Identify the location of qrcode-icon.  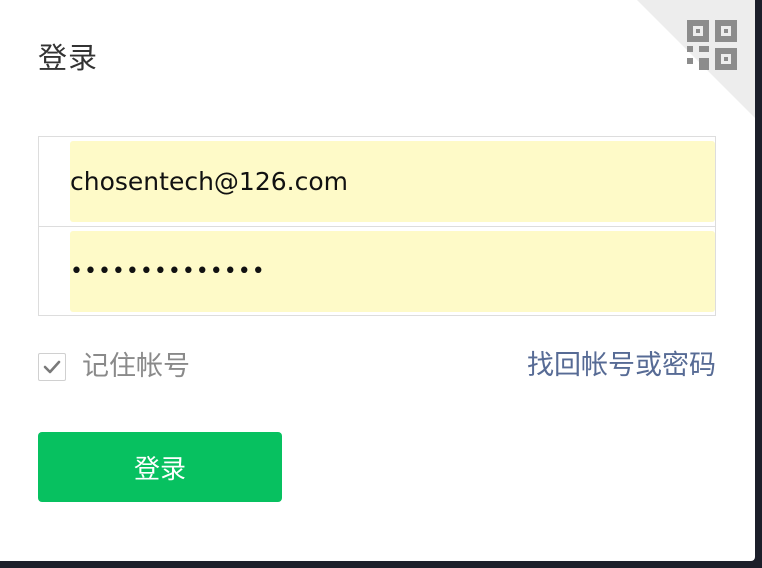
(696, 59).